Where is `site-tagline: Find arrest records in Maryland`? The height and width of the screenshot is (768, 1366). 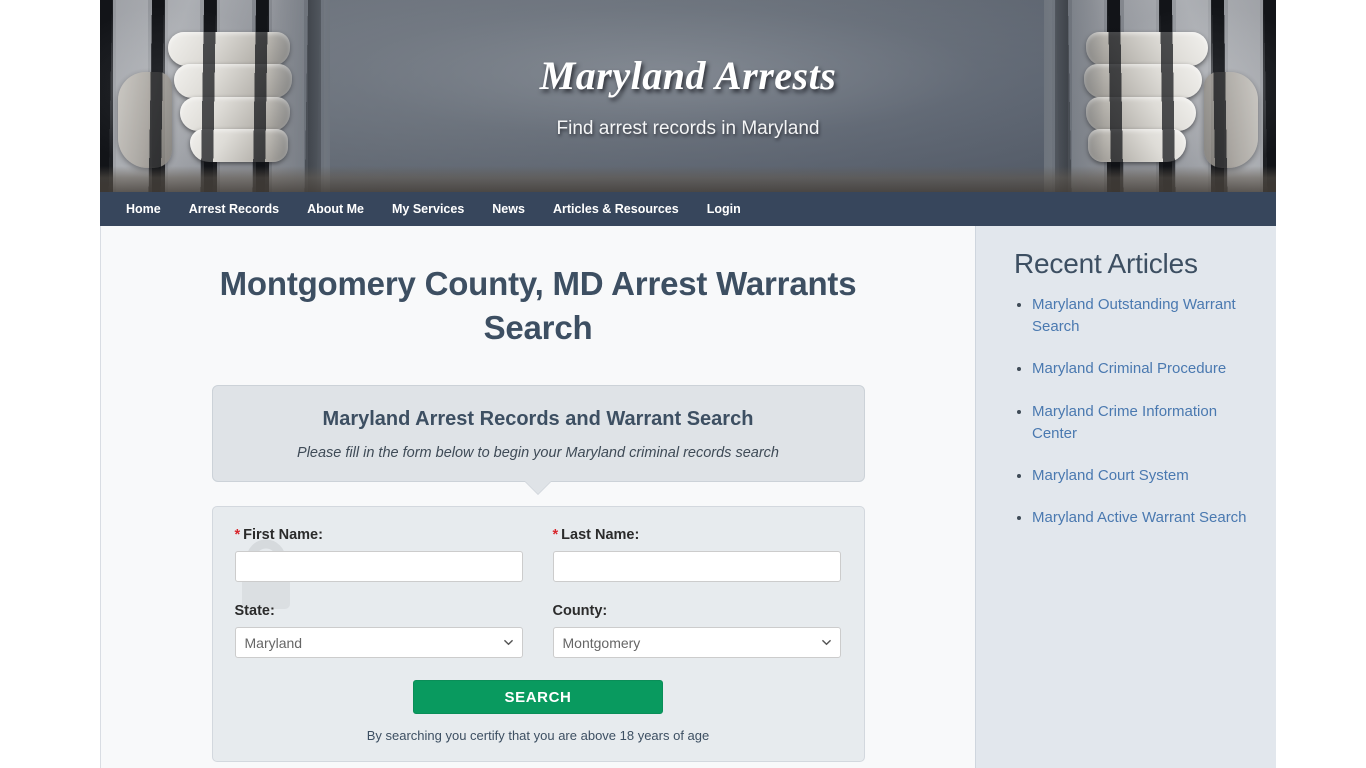
site-tagline: Find arrest records in Maryland is located at coordinates (688, 128).